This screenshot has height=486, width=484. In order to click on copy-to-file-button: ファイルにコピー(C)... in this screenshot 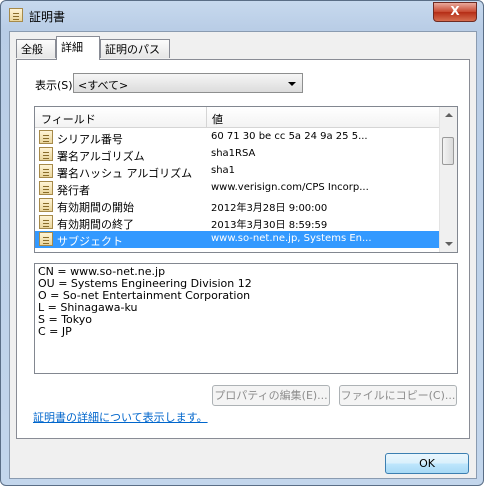, I will do `click(398, 395)`.